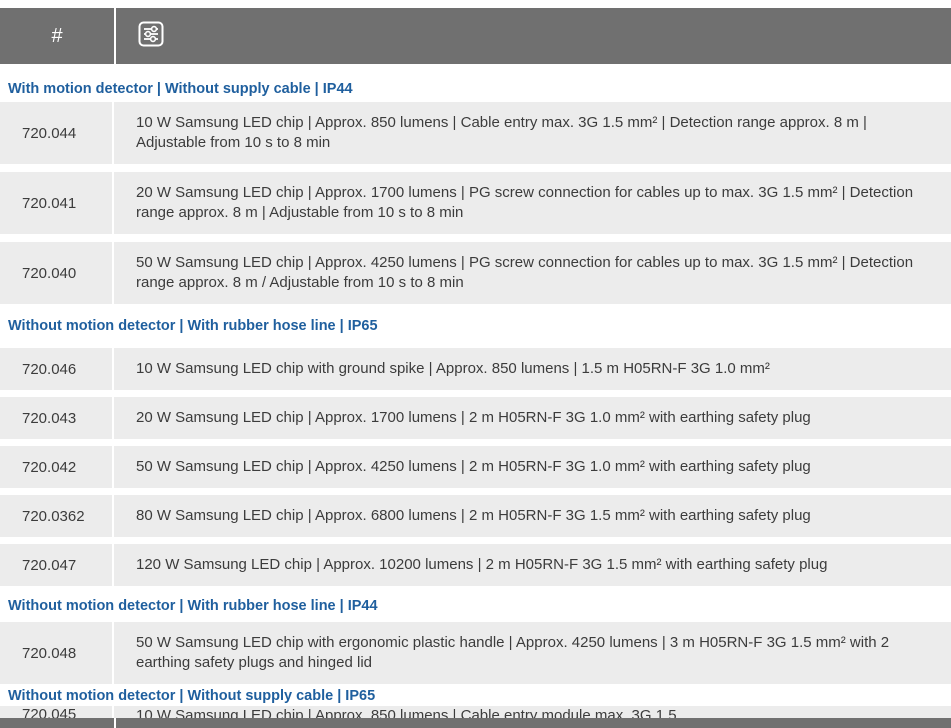 Image resolution: width=951 pixels, height=728 pixels. I want to click on article-number: 720.0362, so click(57, 516).